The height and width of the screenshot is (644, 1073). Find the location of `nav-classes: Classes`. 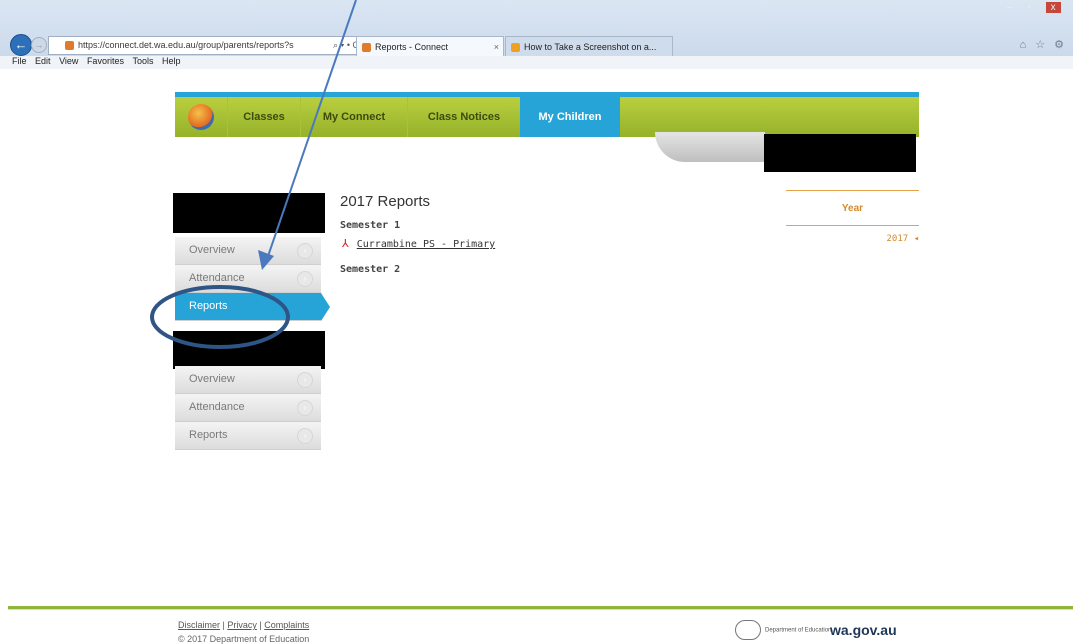

nav-classes: Classes is located at coordinates (263, 117).